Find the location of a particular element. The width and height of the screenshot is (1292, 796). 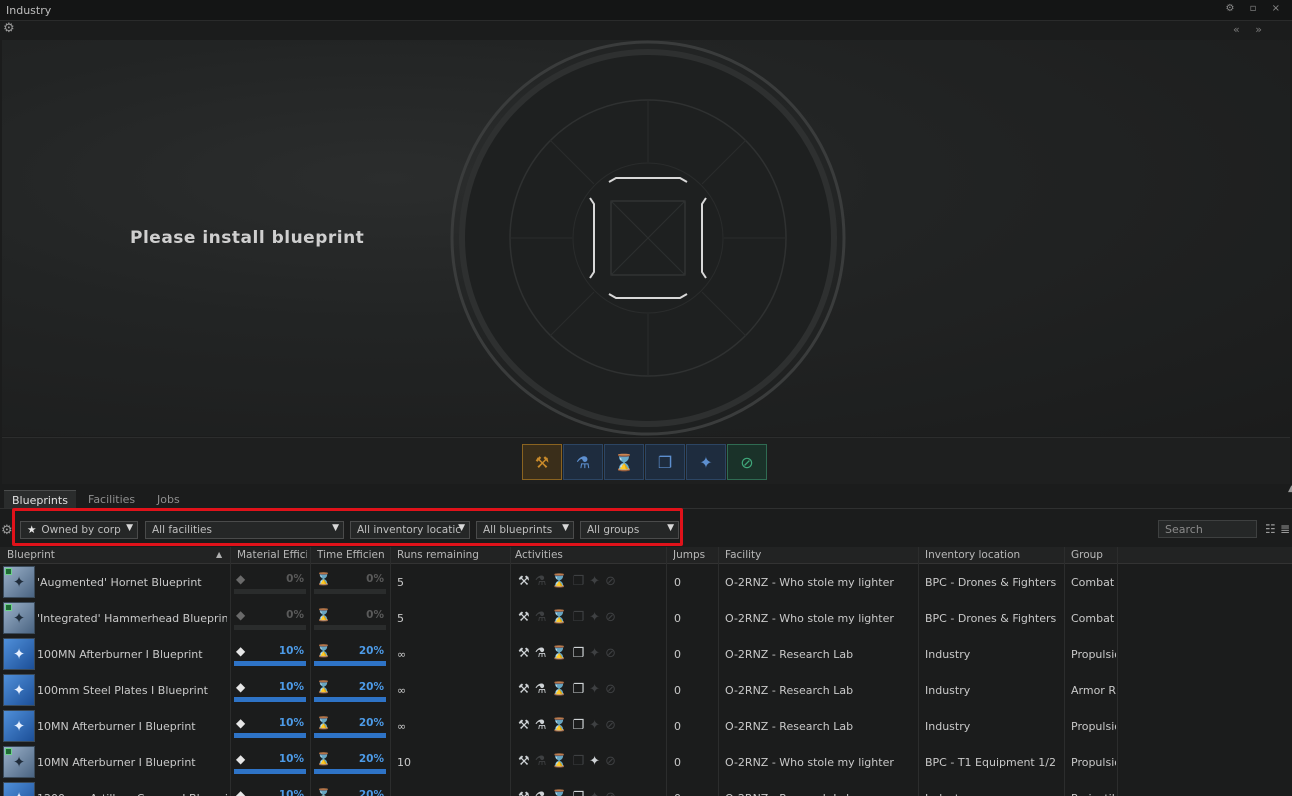

activity-button-research-te: ⌛ is located at coordinates (624, 462).